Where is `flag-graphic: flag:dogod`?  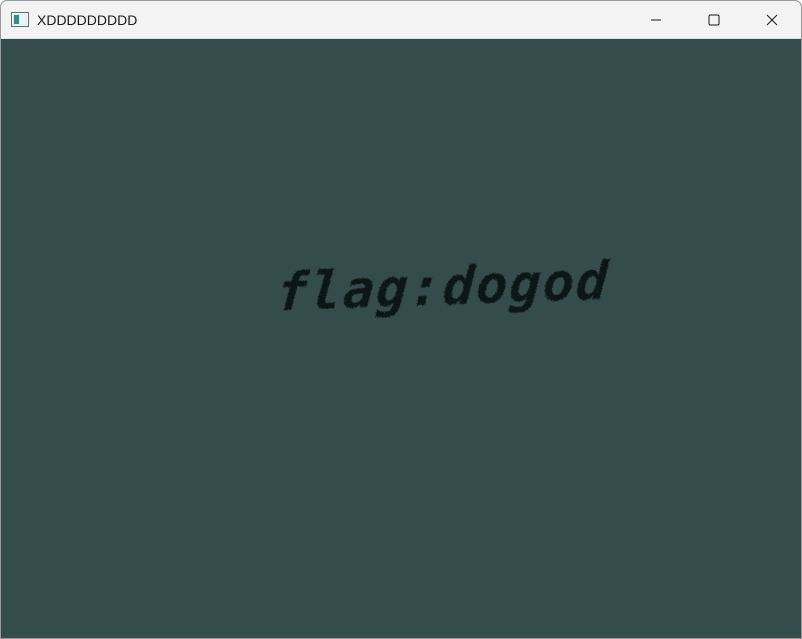 flag-graphic: flag:dogod is located at coordinates (443, 288).